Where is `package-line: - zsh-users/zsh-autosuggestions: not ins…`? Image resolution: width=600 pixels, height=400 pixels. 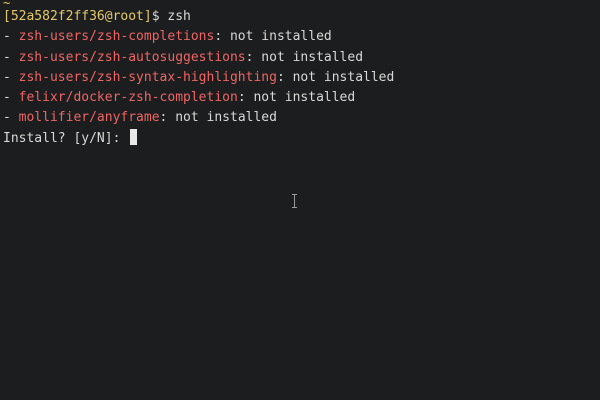
package-line: - zsh-users/zsh-autosuggestions: not ins… is located at coordinates (301, 58).